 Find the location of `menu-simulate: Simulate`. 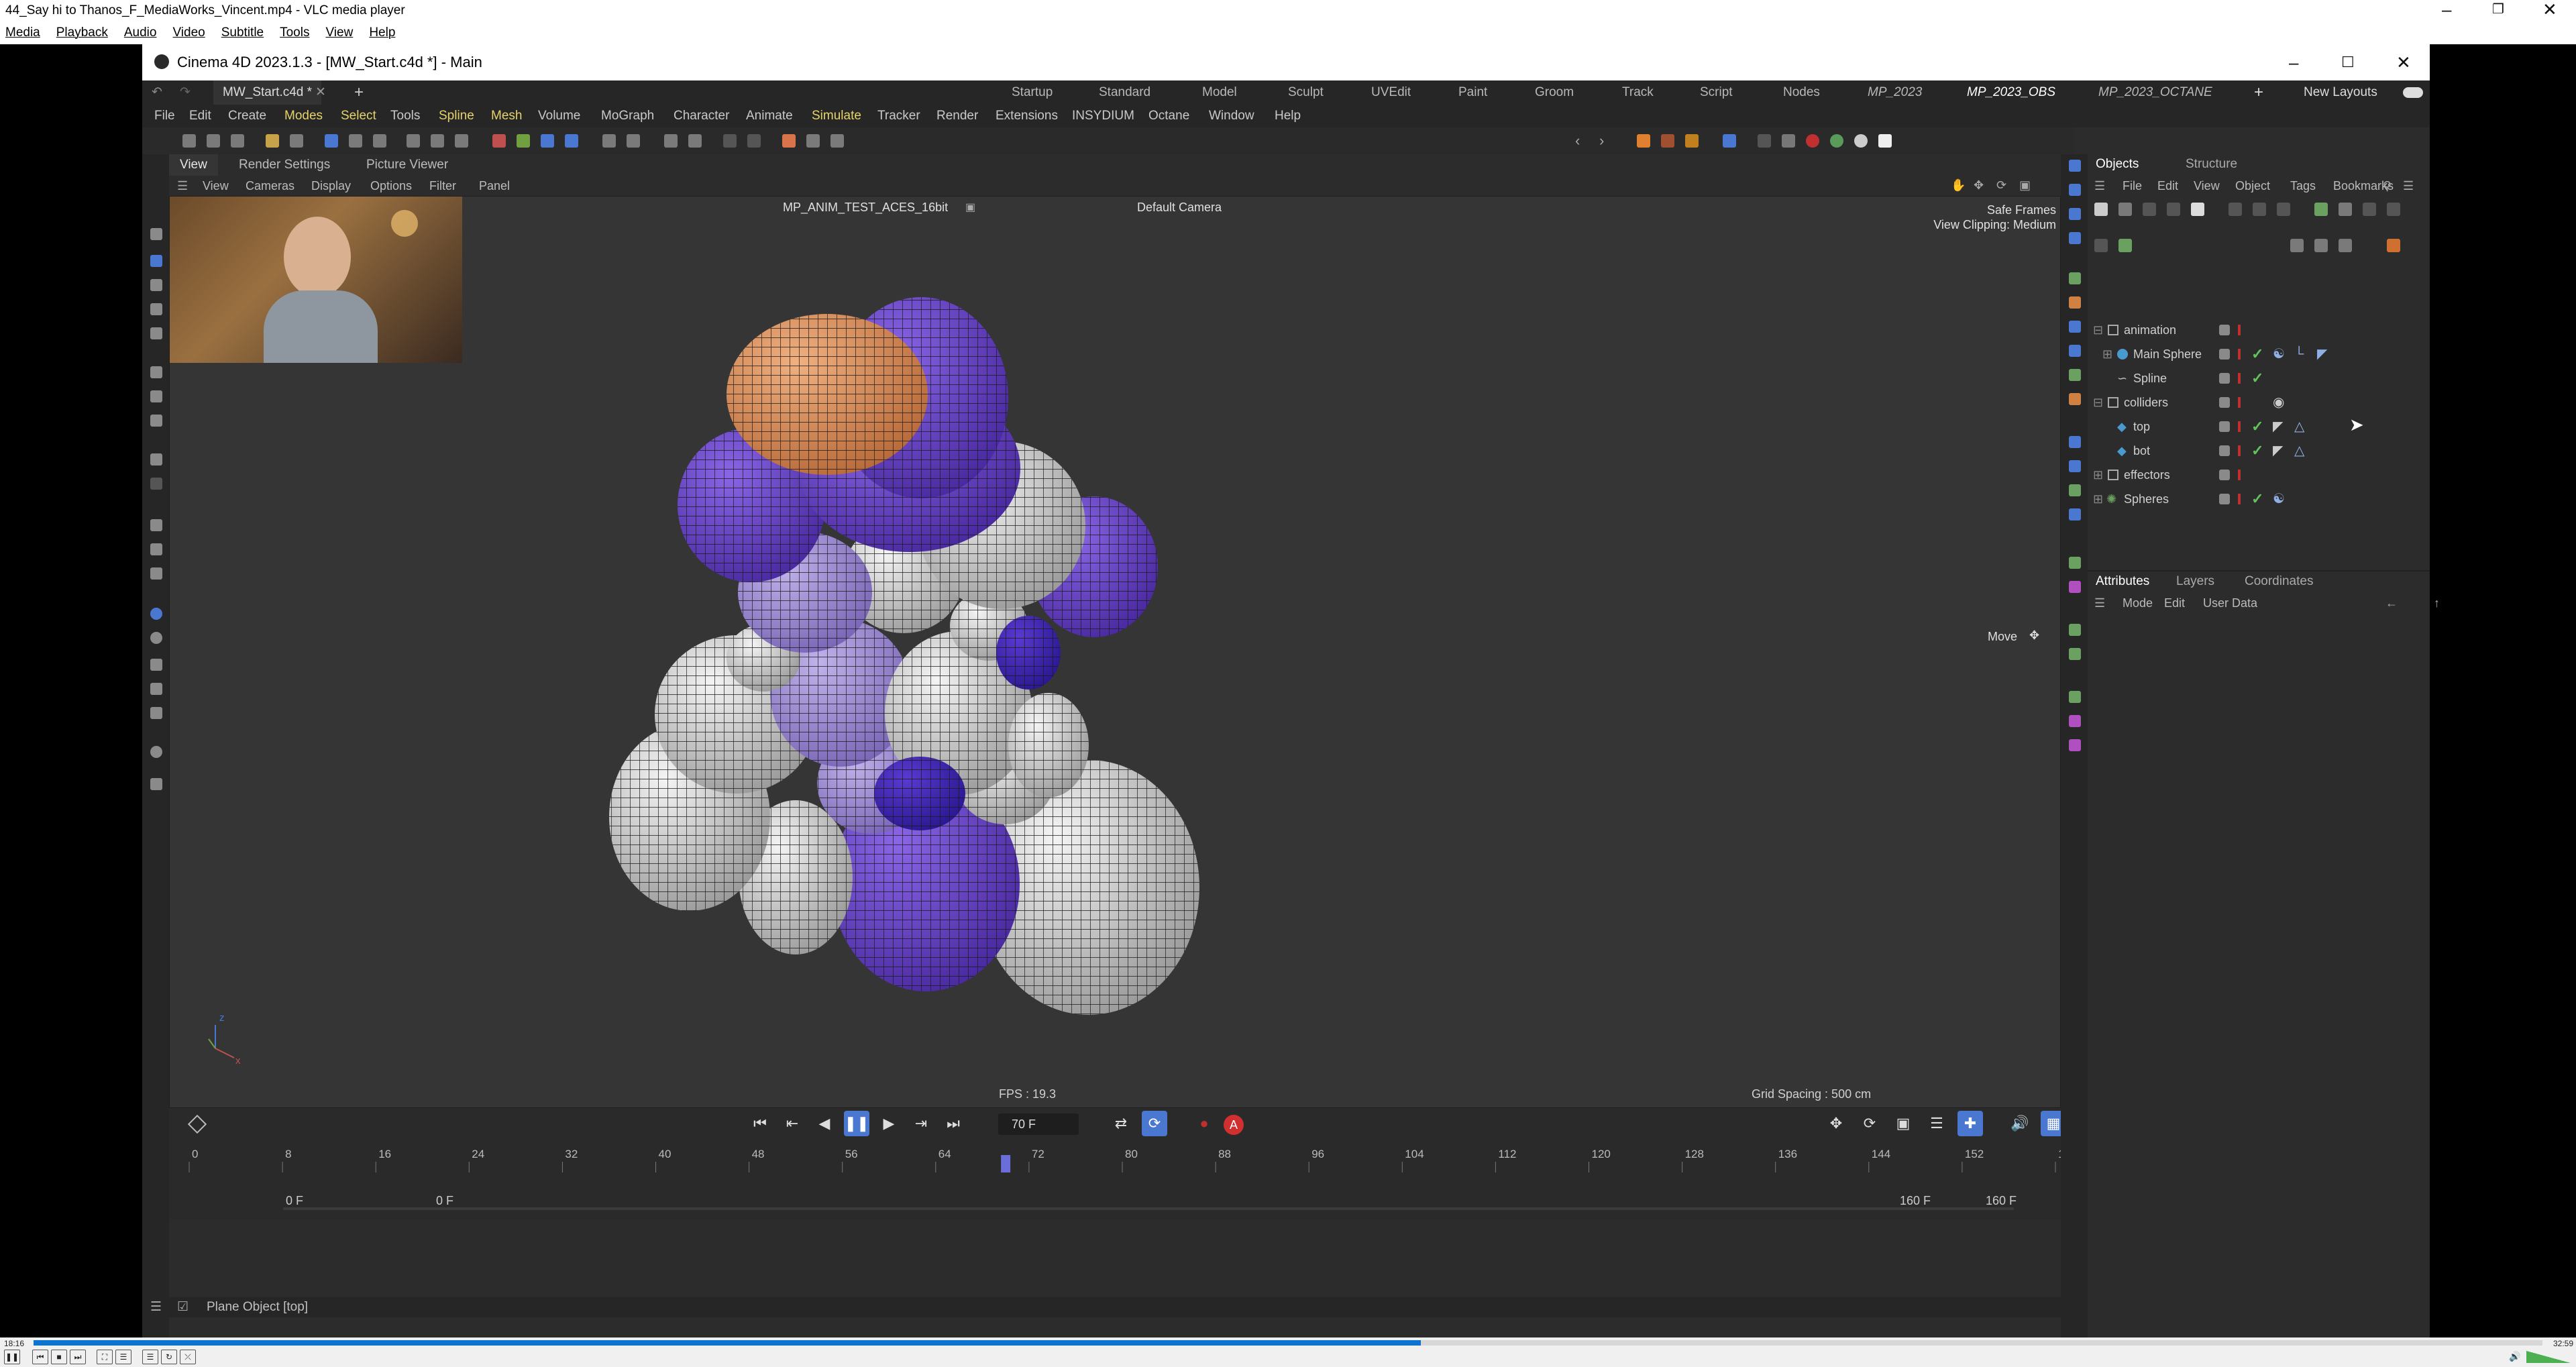

menu-simulate: Simulate is located at coordinates (836, 116).